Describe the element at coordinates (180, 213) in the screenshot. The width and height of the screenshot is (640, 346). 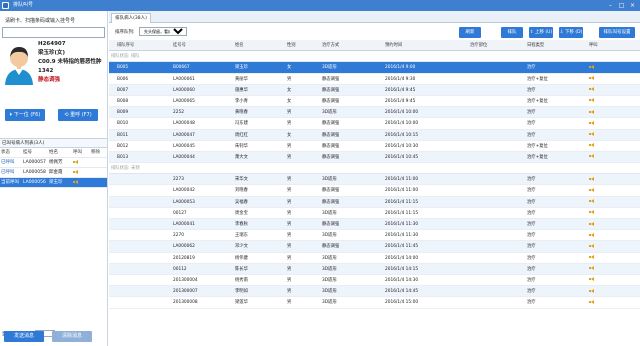
I see `cell-no: 00127` at that location.